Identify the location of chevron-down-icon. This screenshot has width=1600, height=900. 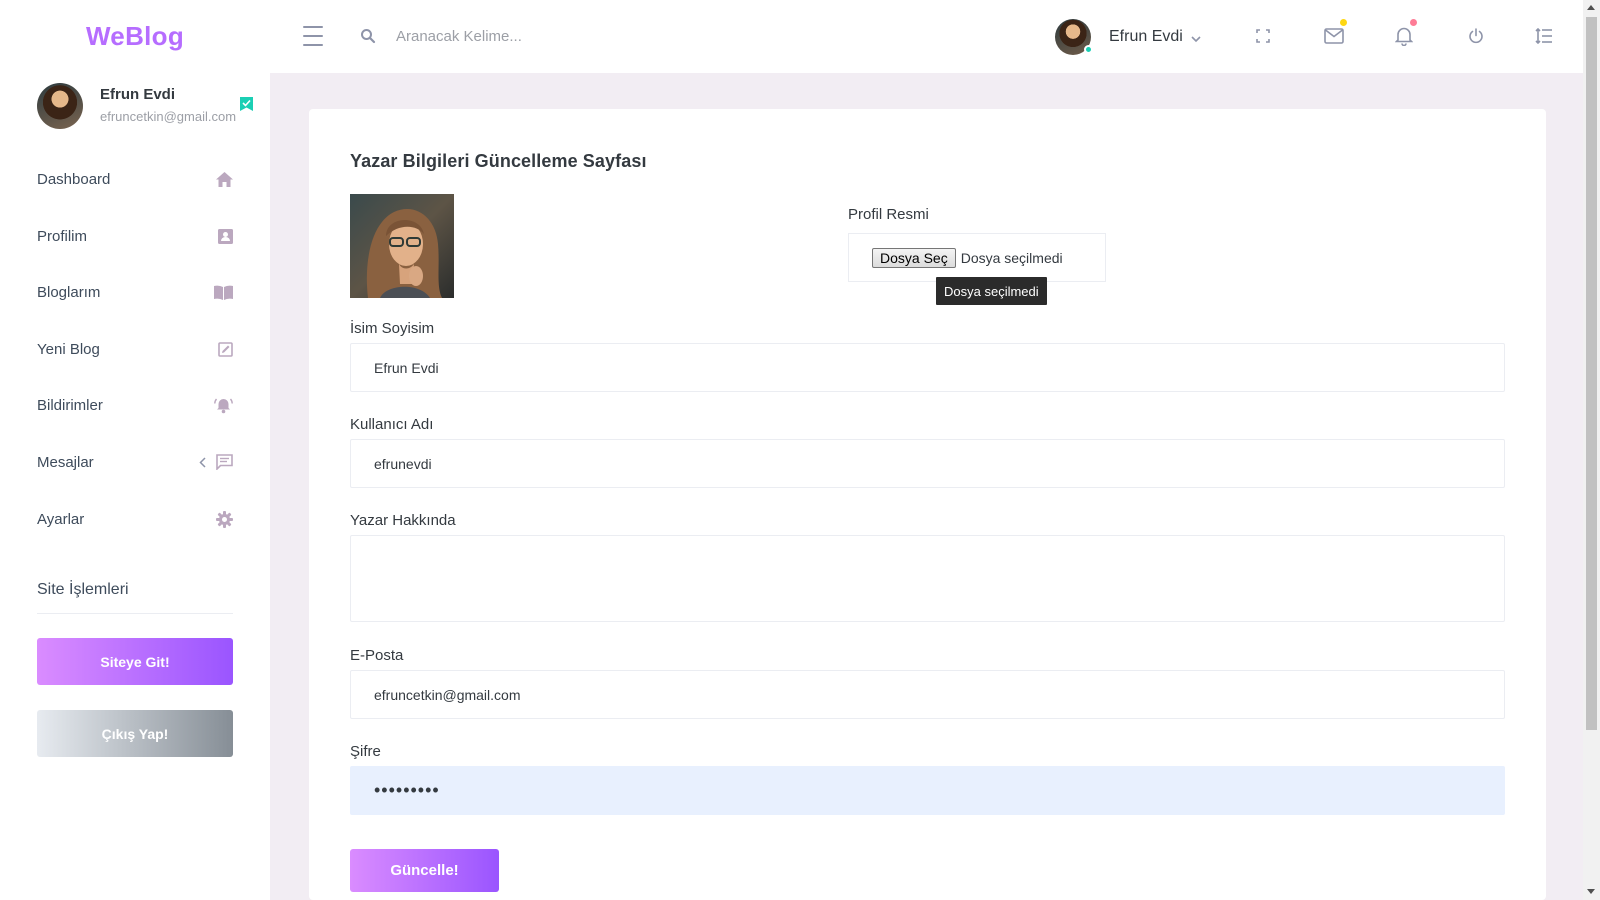
(1196, 38).